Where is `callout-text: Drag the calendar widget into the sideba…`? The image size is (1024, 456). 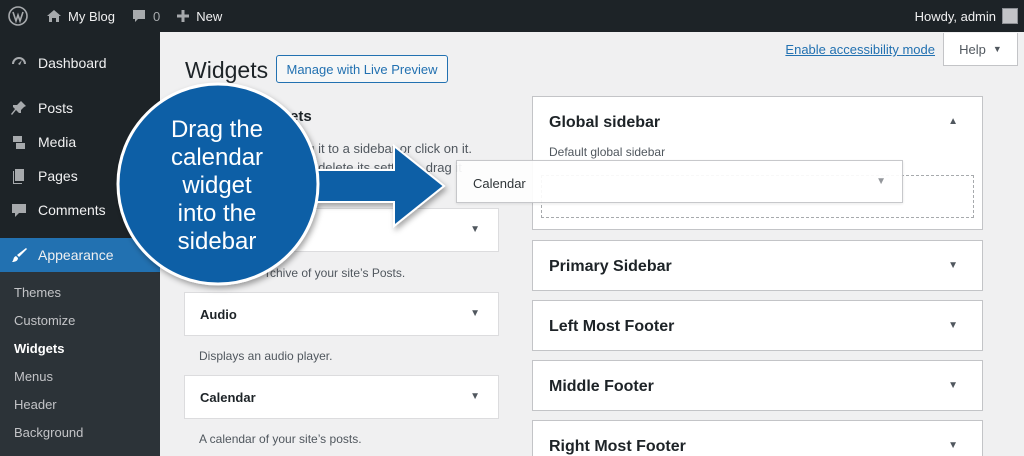
callout-text: Drag the calendar widget into the sideba… is located at coordinates (217, 186).